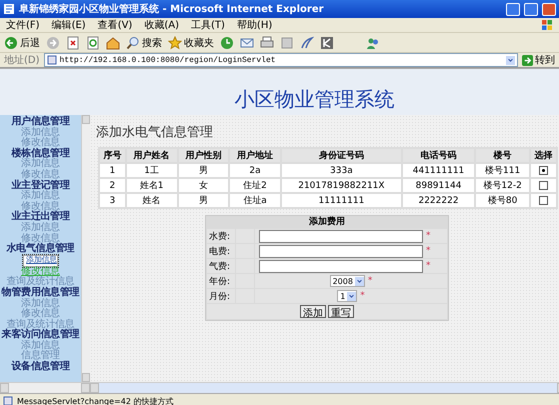 The width and height of the screenshot is (559, 405). What do you see at coordinates (203, 155) in the screenshot?
I see `column-header: 用户性别` at bounding box center [203, 155].